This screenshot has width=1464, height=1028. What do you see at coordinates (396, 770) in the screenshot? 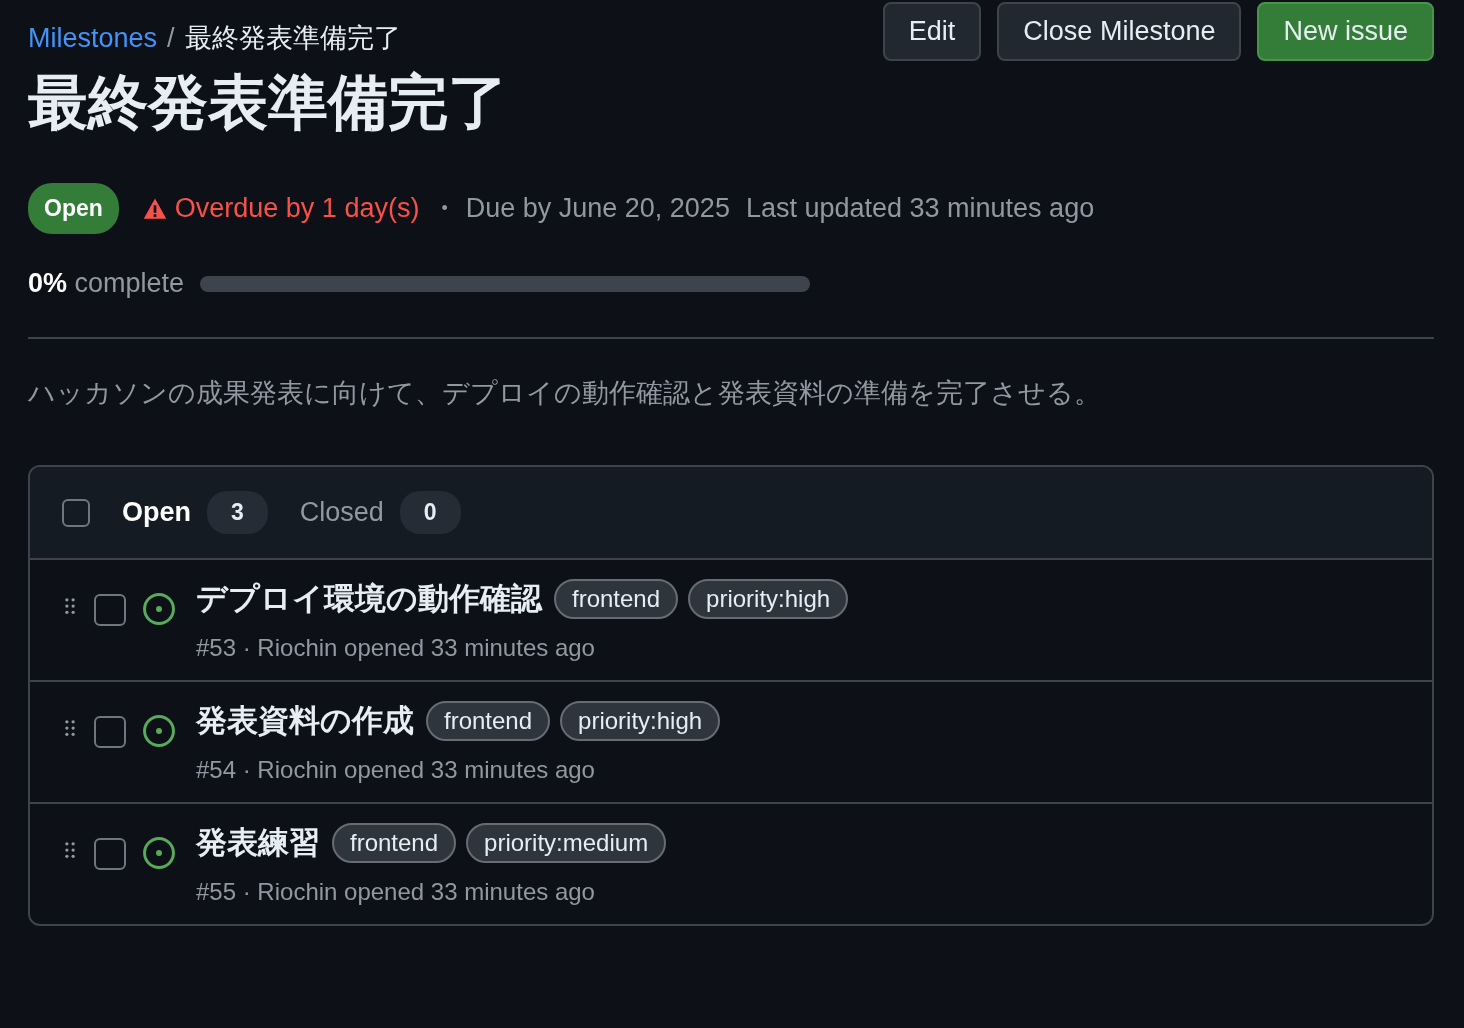
I see `issue-meta: #54 · Riochin opened 33 minutes ago` at bounding box center [396, 770].